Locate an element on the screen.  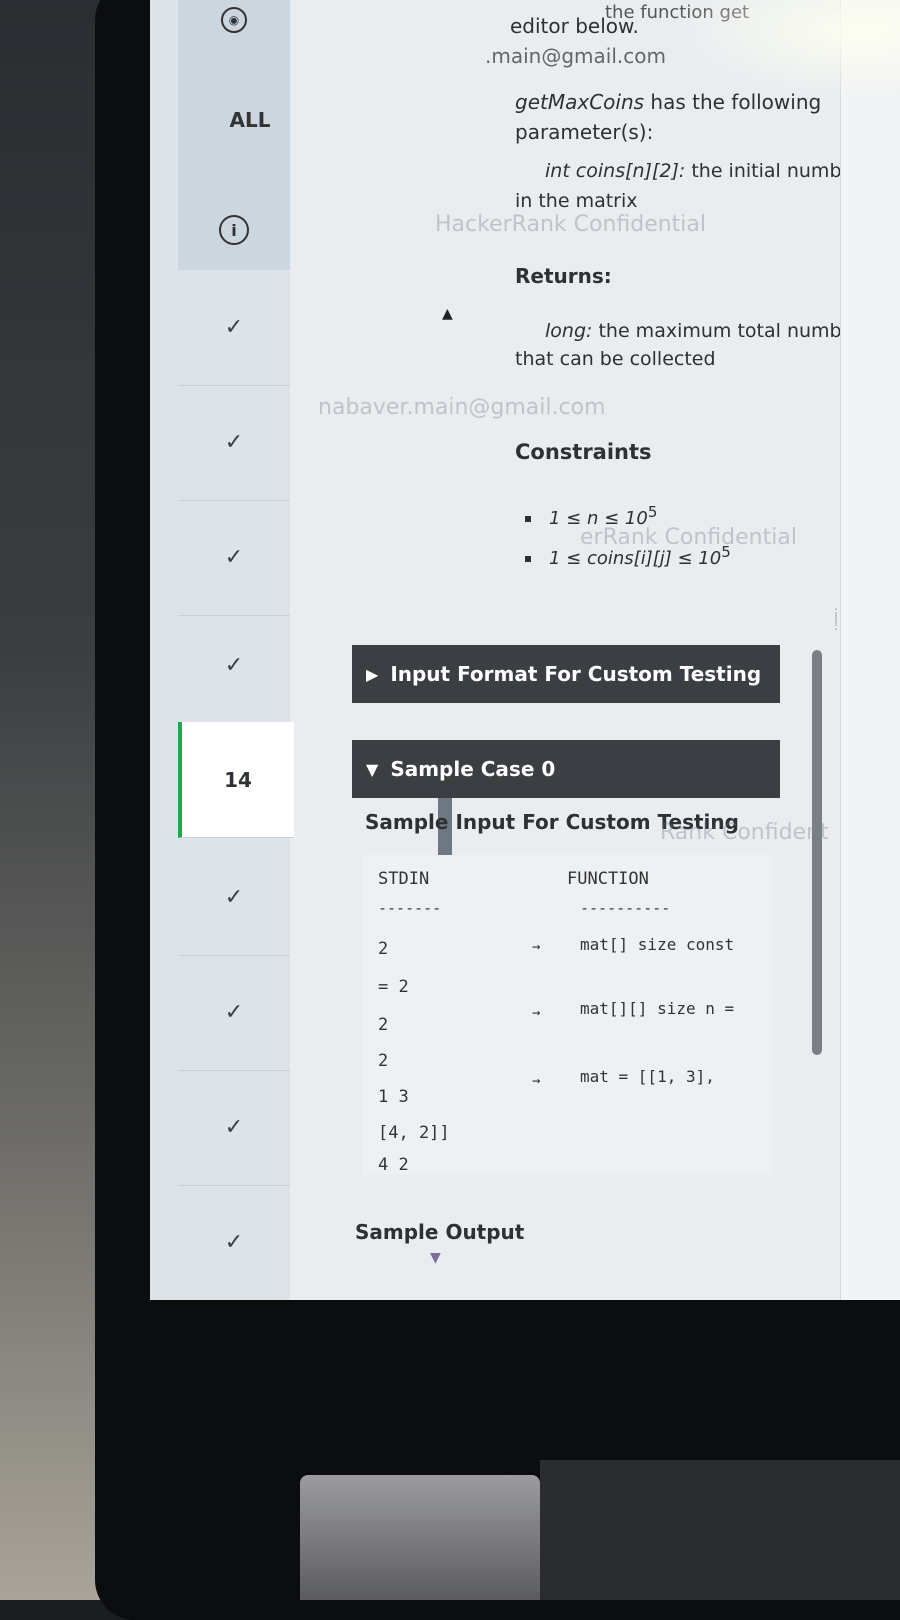
info-icon: i is located at coordinates (234, 230).